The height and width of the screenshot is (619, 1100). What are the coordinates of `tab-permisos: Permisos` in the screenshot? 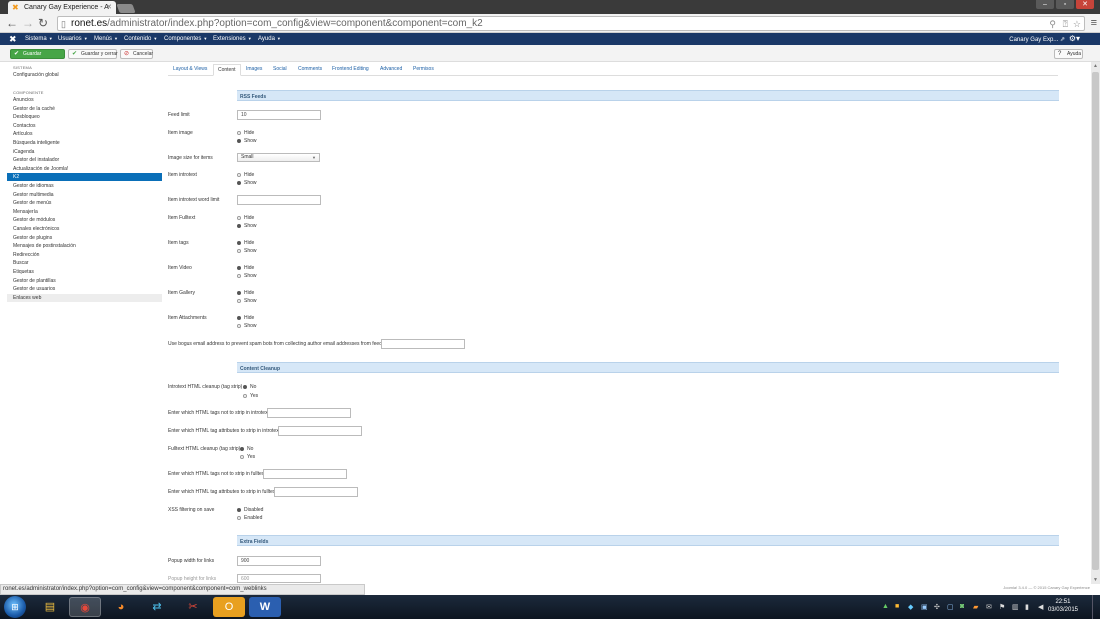 It's located at (423, 69).